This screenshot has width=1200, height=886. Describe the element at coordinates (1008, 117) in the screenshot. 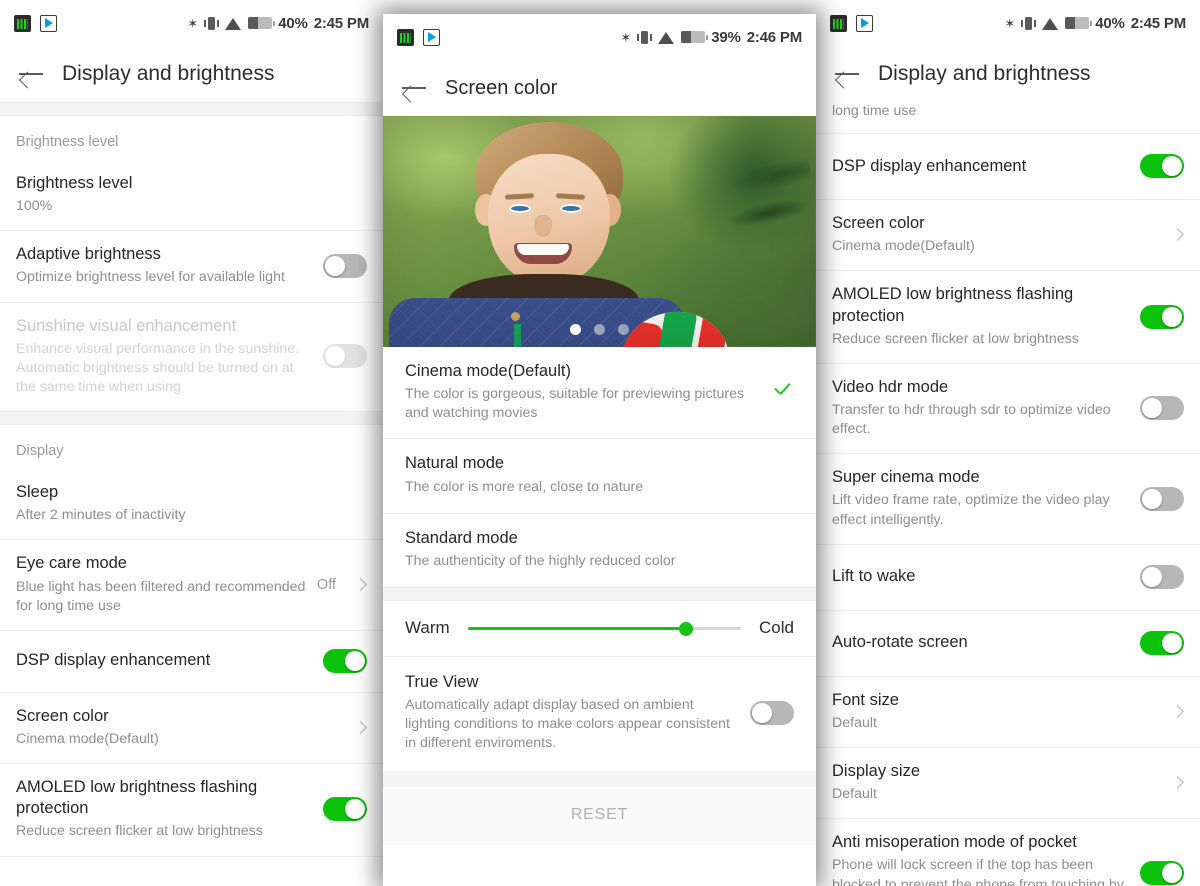

I see `clipped-row-text: long time use` at that location.